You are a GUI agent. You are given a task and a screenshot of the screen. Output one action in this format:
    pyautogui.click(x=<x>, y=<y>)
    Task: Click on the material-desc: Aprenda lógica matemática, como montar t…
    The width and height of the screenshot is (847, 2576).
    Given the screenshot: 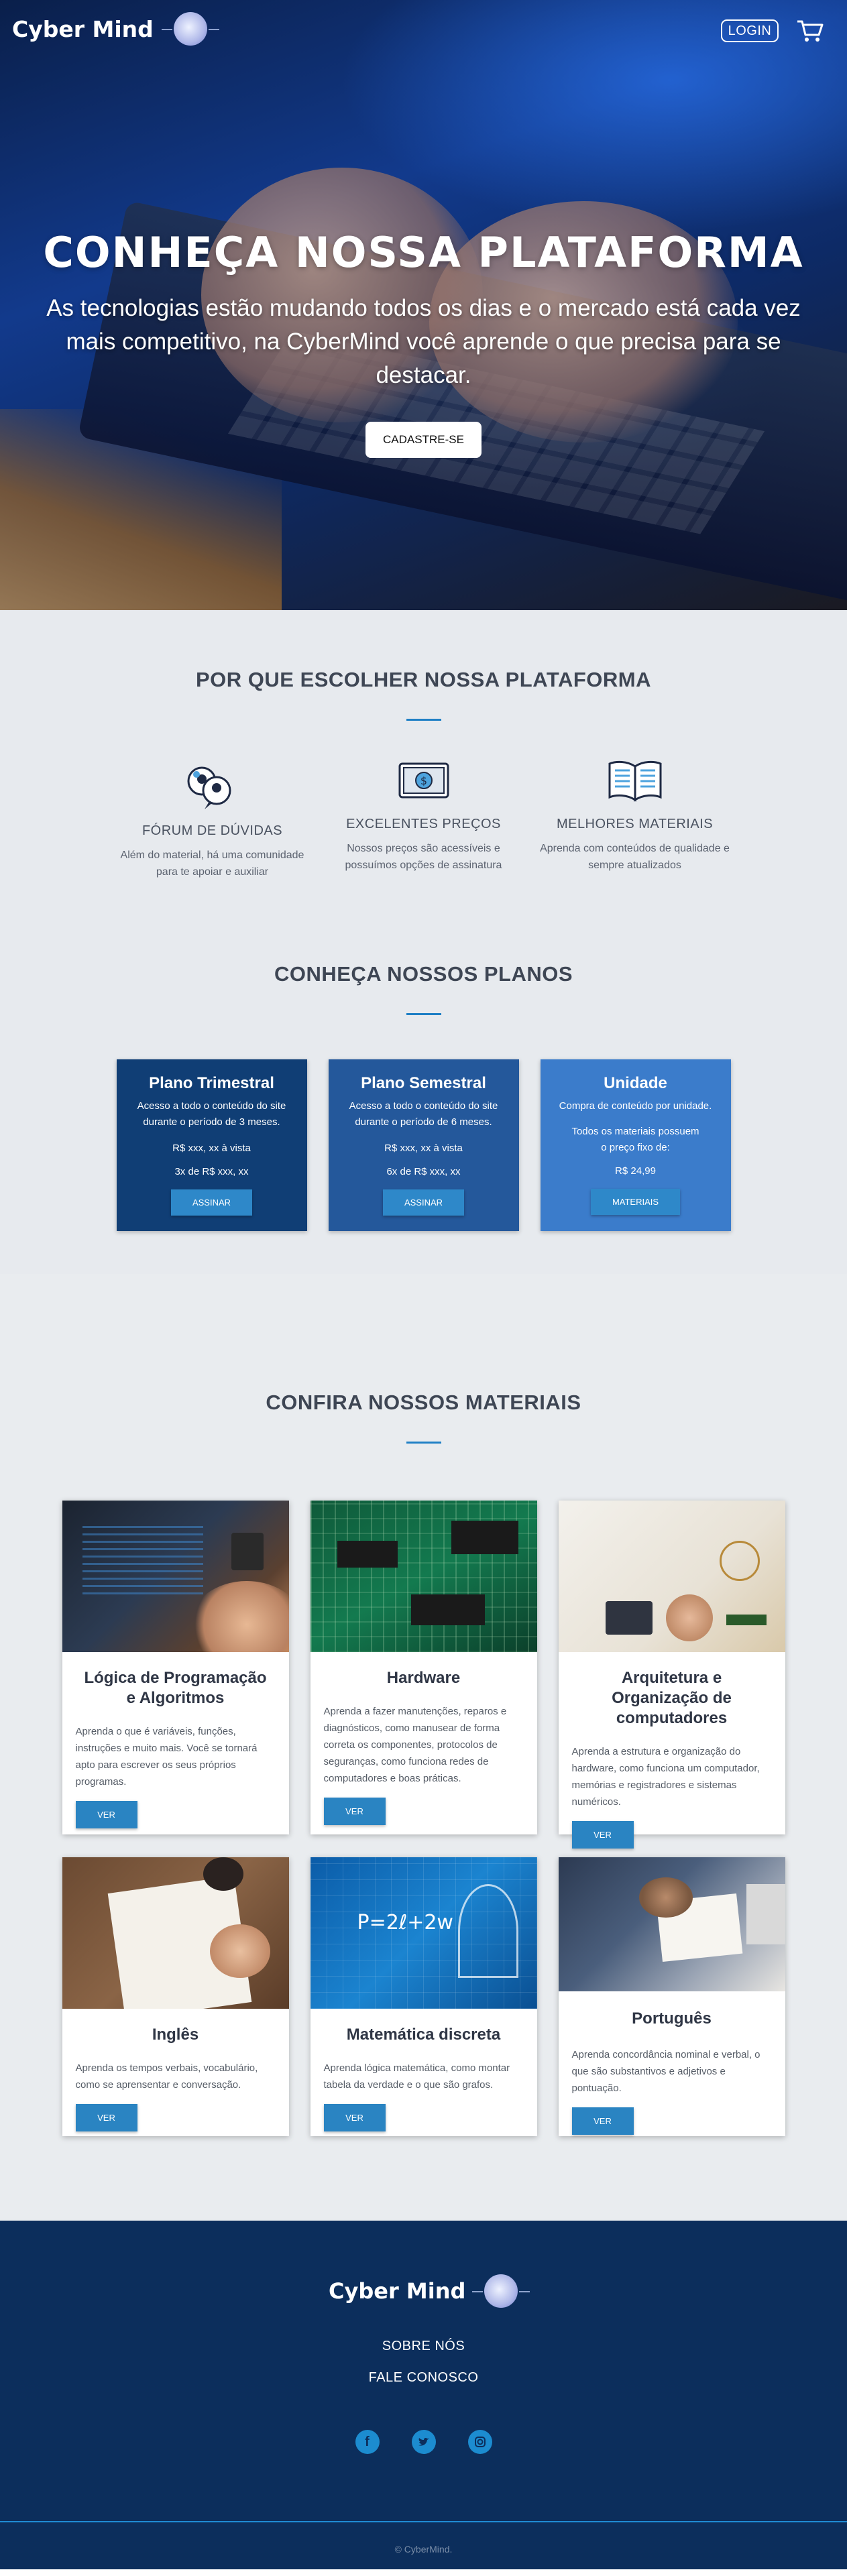 What is the action you would take?
    pyautogui.click(x=417, y=2076)
    